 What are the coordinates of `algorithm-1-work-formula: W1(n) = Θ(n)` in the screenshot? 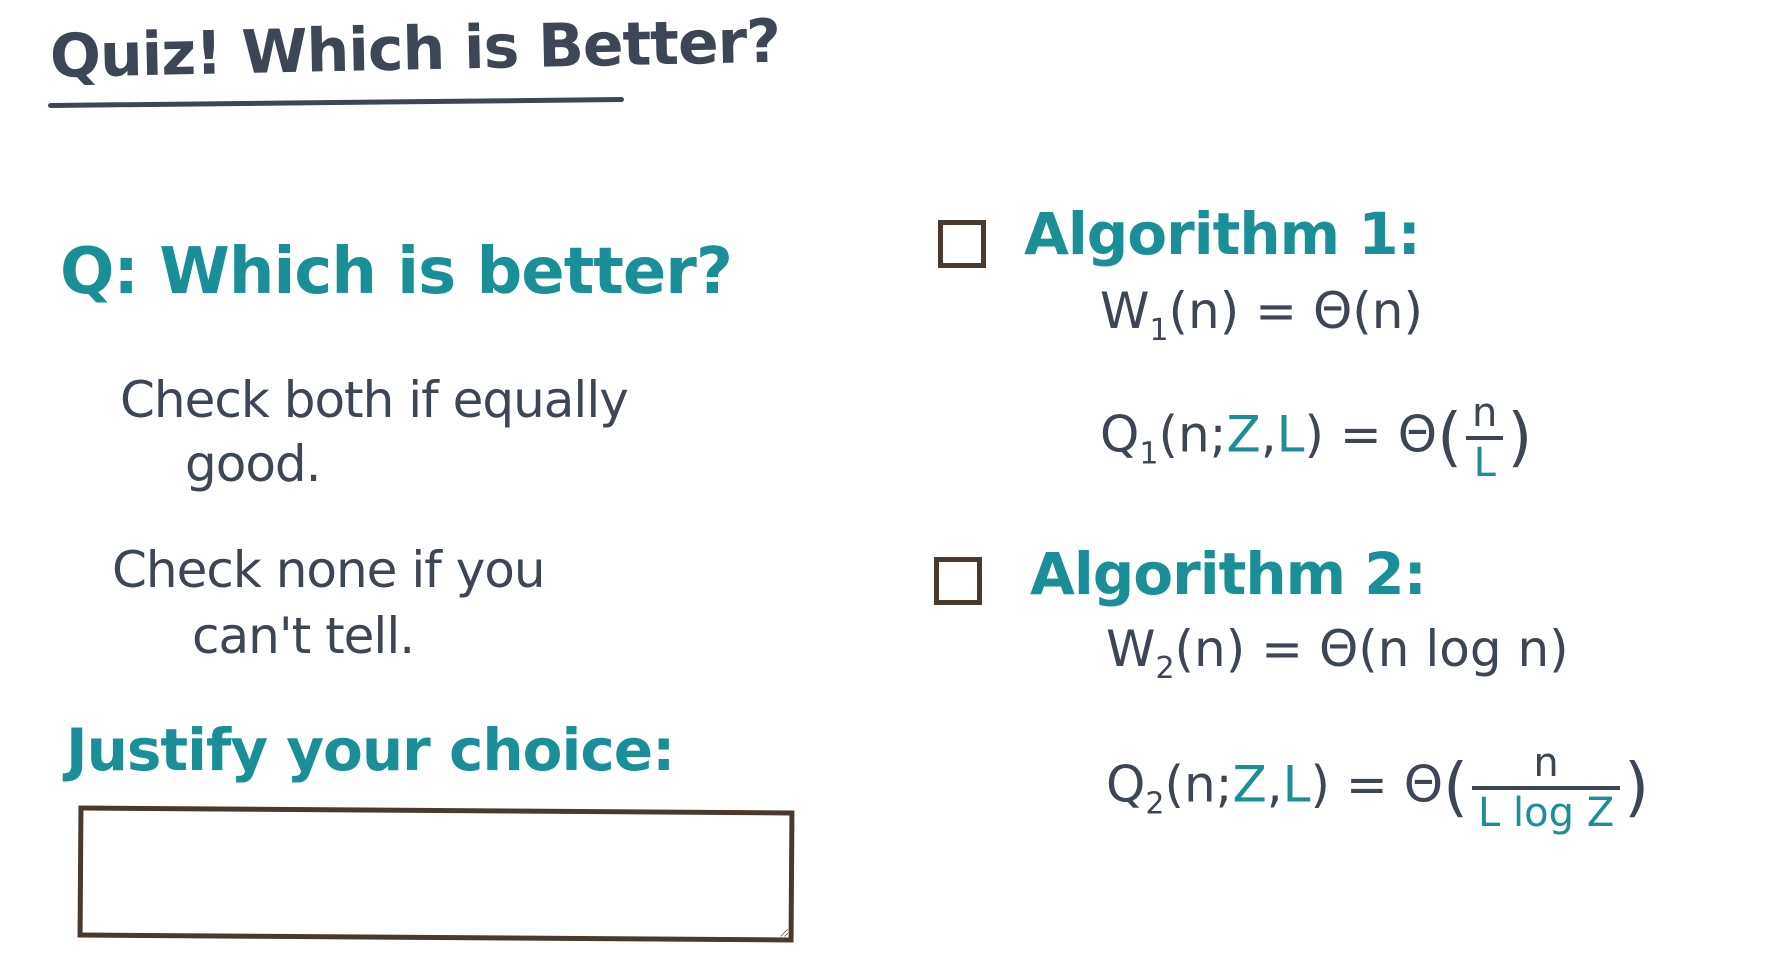 It's located at (1261, 315).